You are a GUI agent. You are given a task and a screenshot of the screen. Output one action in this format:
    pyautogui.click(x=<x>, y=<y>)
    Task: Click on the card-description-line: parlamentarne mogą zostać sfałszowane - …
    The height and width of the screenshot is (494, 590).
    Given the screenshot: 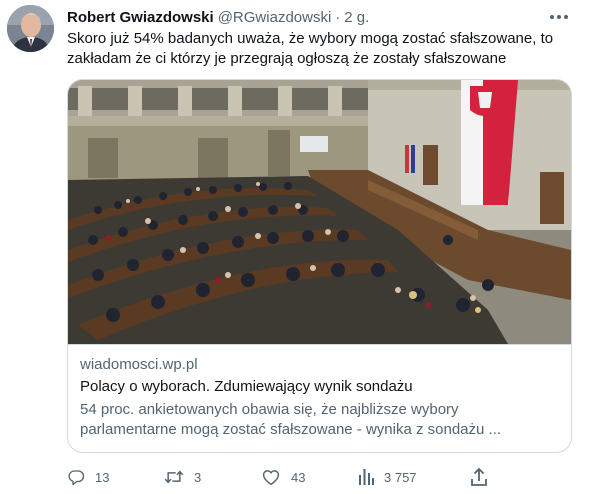 What is the action you would take?
    pyautogui.click(x=291, y=429)
    